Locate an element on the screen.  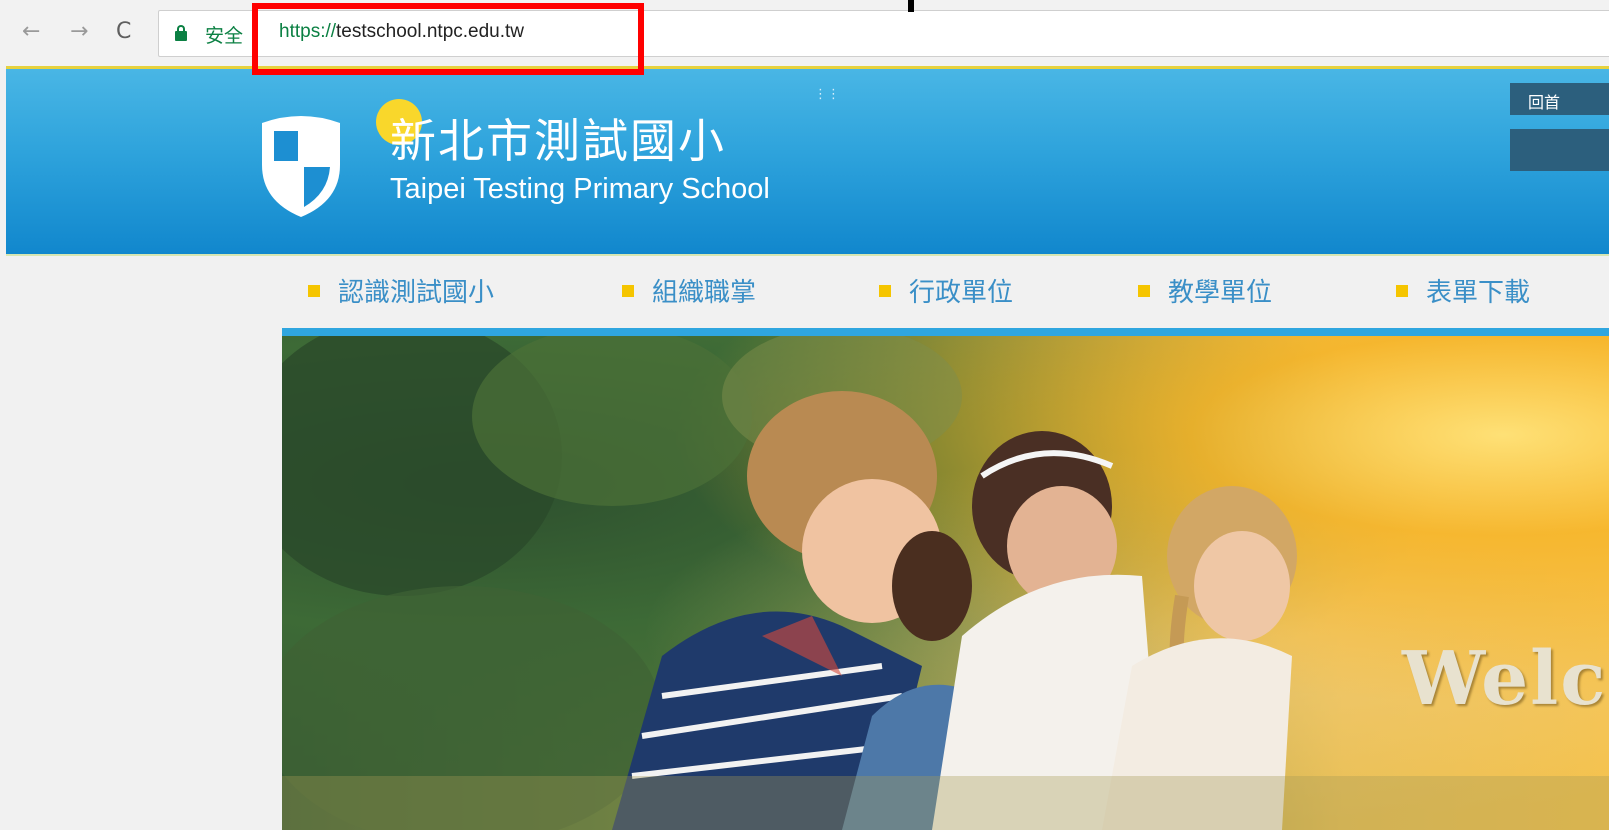
drag-handle-icon: ⋮⋮ is located at coordinates (827, 94).